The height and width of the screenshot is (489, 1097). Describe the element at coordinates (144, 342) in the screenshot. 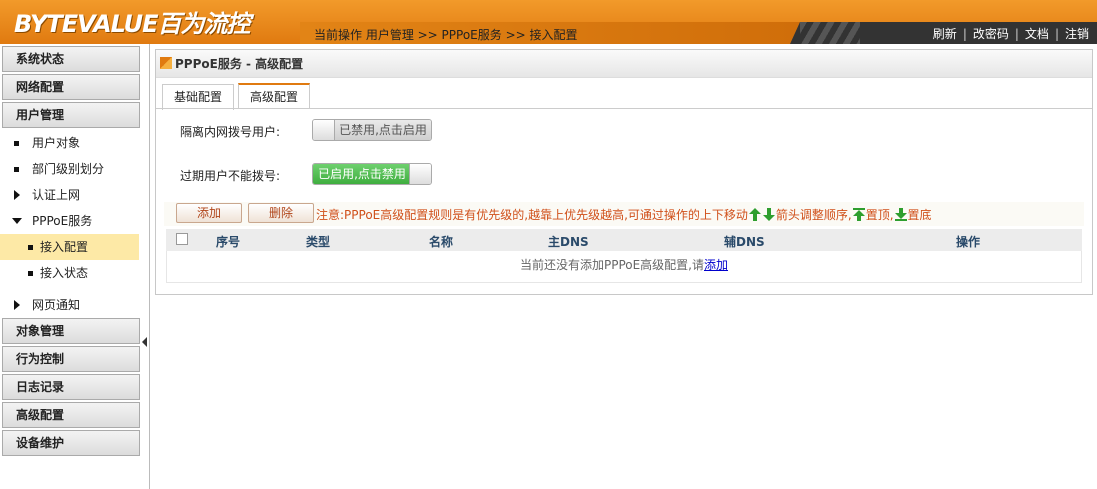

I see `sidebar-collapse-icon` at that location.